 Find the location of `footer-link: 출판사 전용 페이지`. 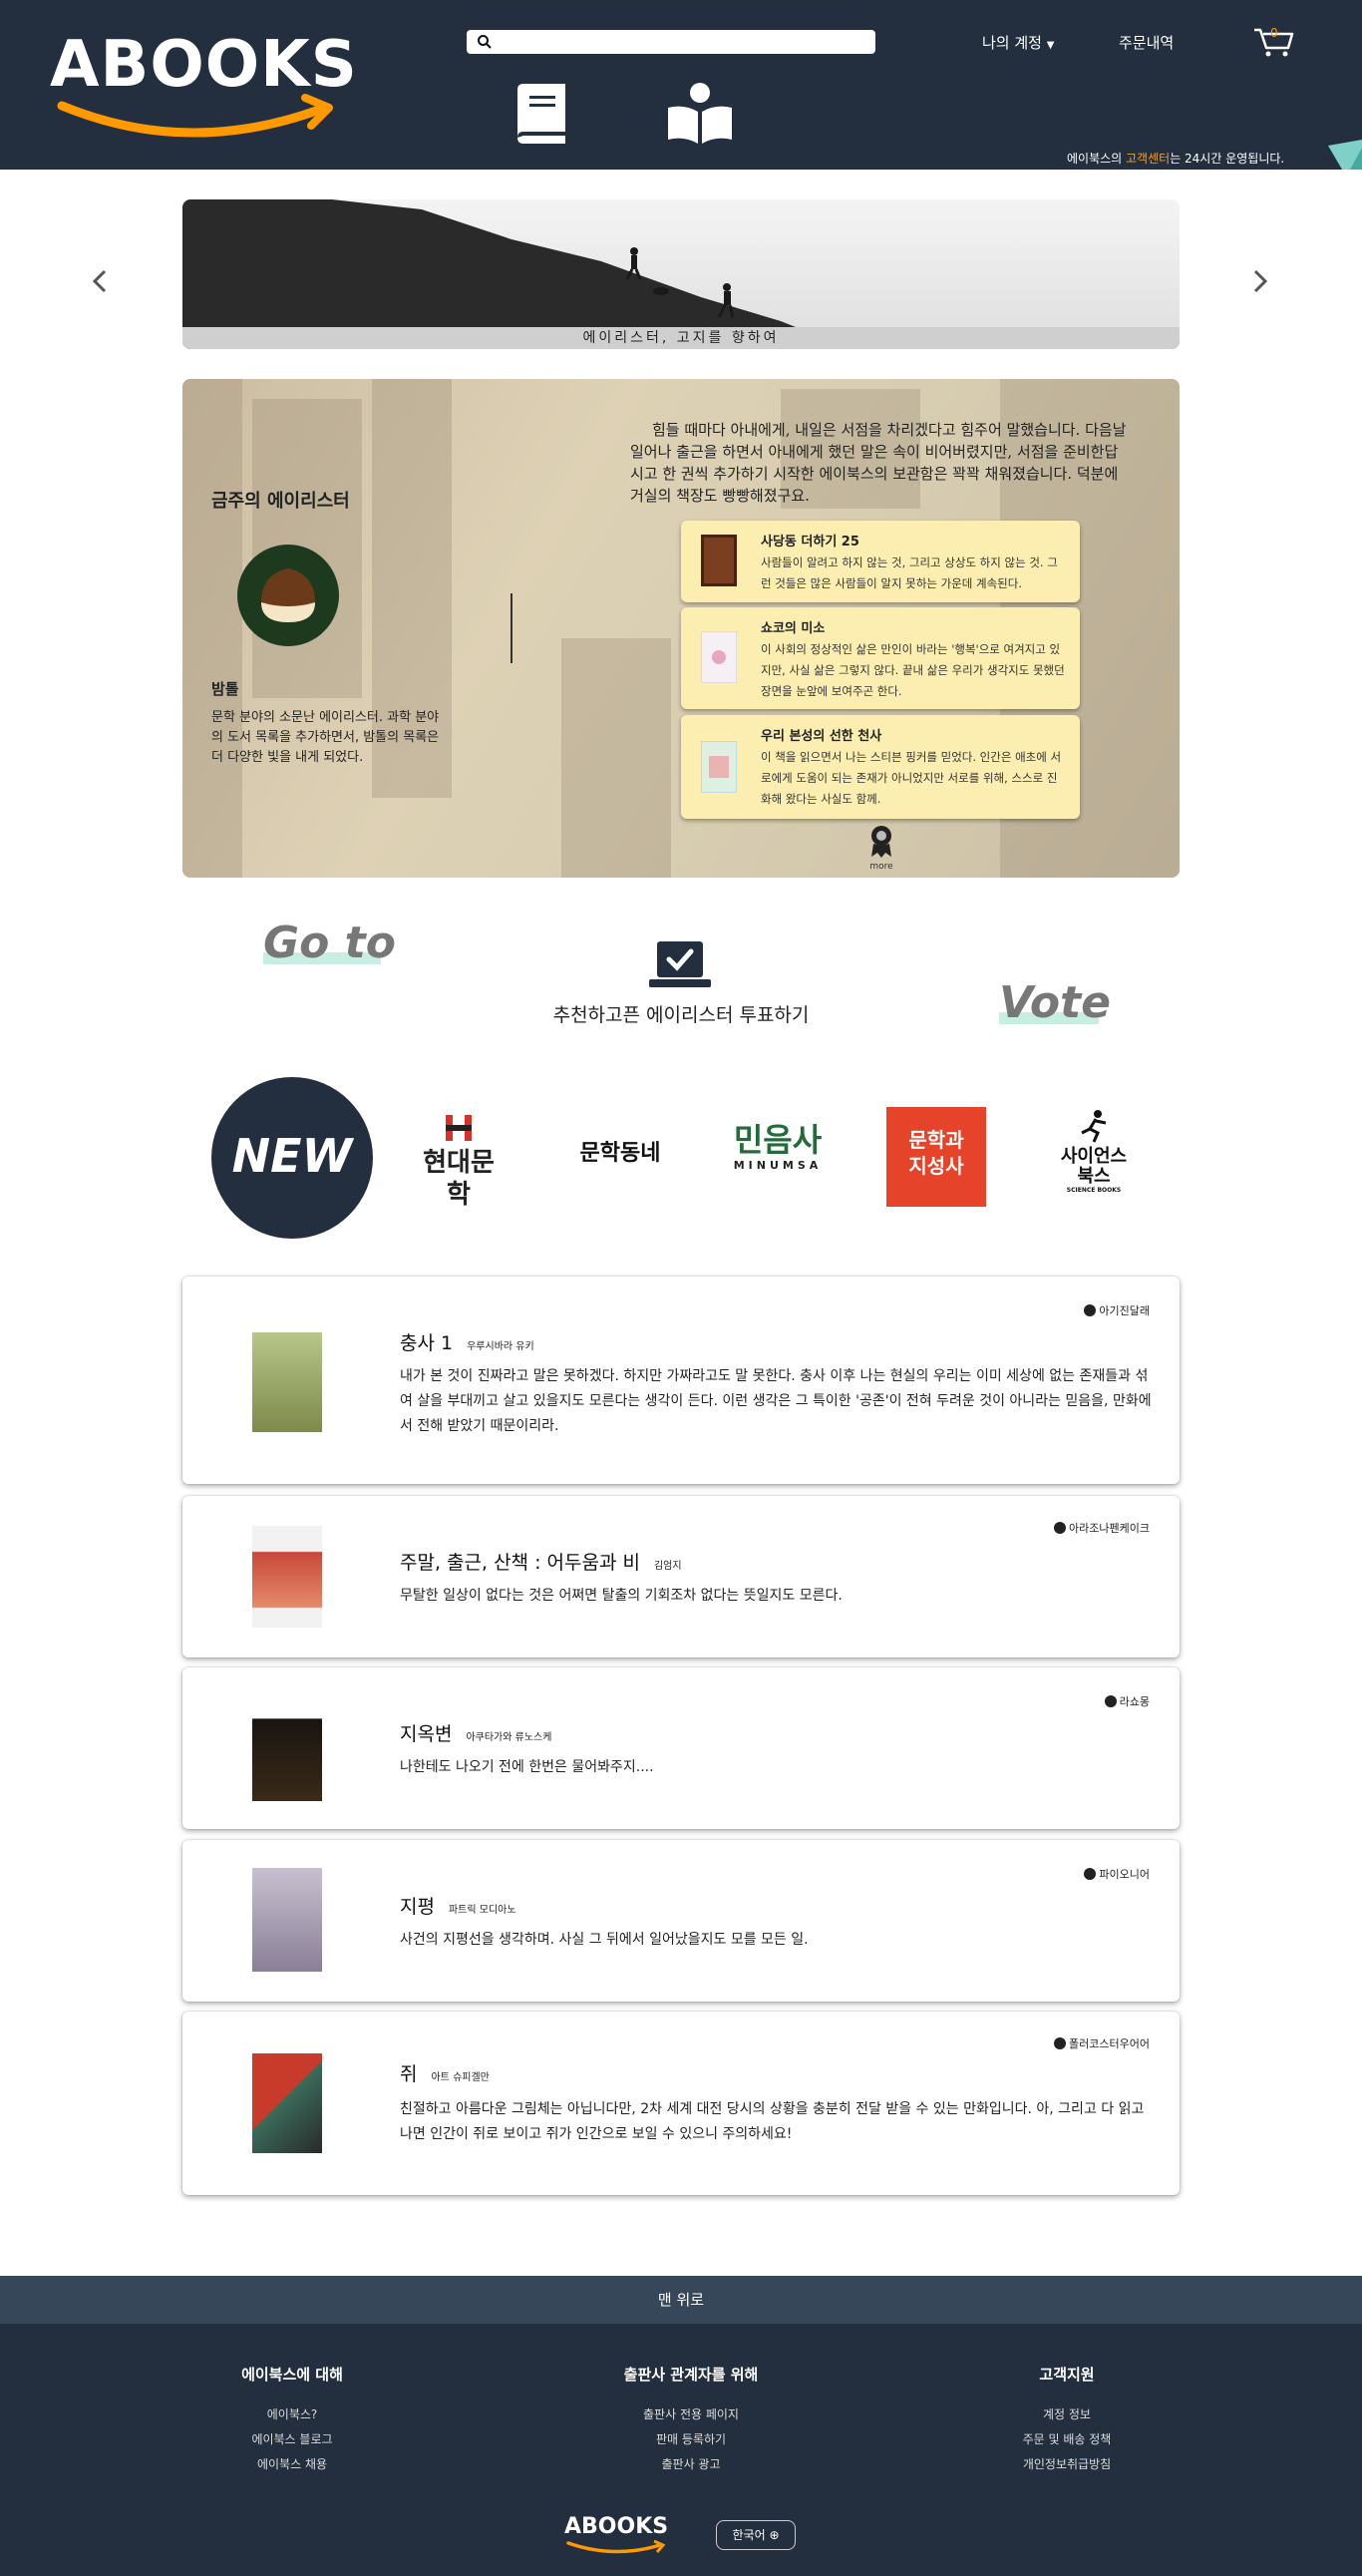

footer-link: 출판사 전용 페이지 is located at coordinates (691, 2414).